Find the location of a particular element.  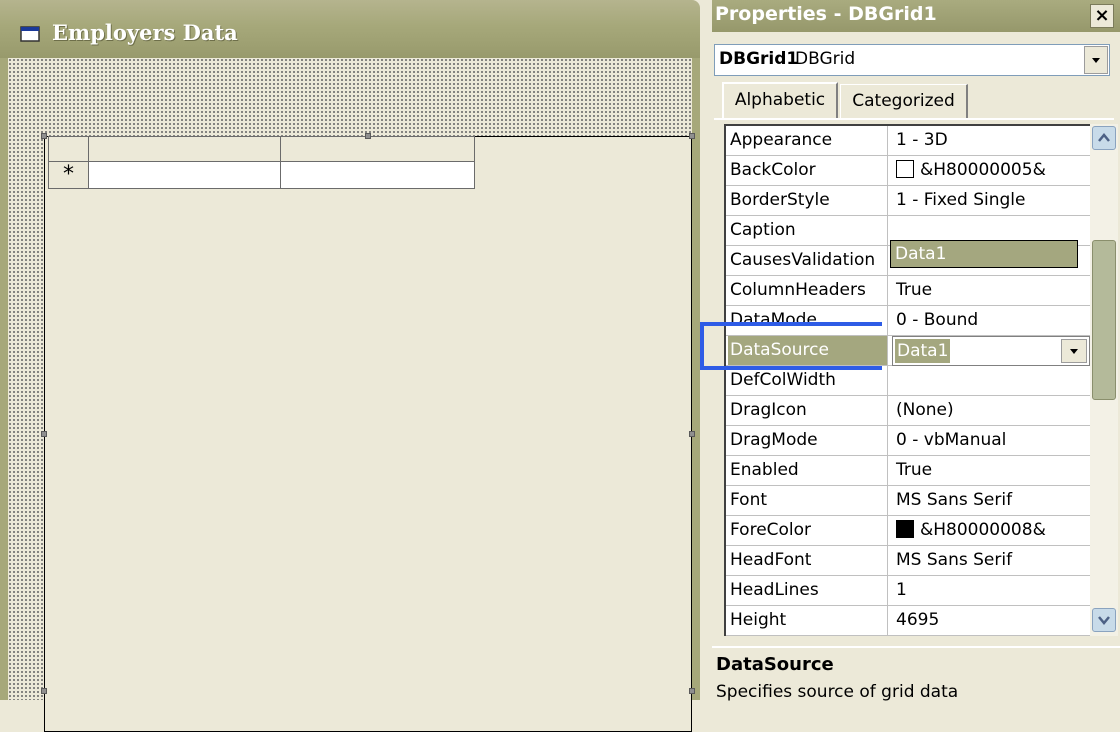

property-row-dragicon: DragIcon (None) is located at coordinates (908, 411).